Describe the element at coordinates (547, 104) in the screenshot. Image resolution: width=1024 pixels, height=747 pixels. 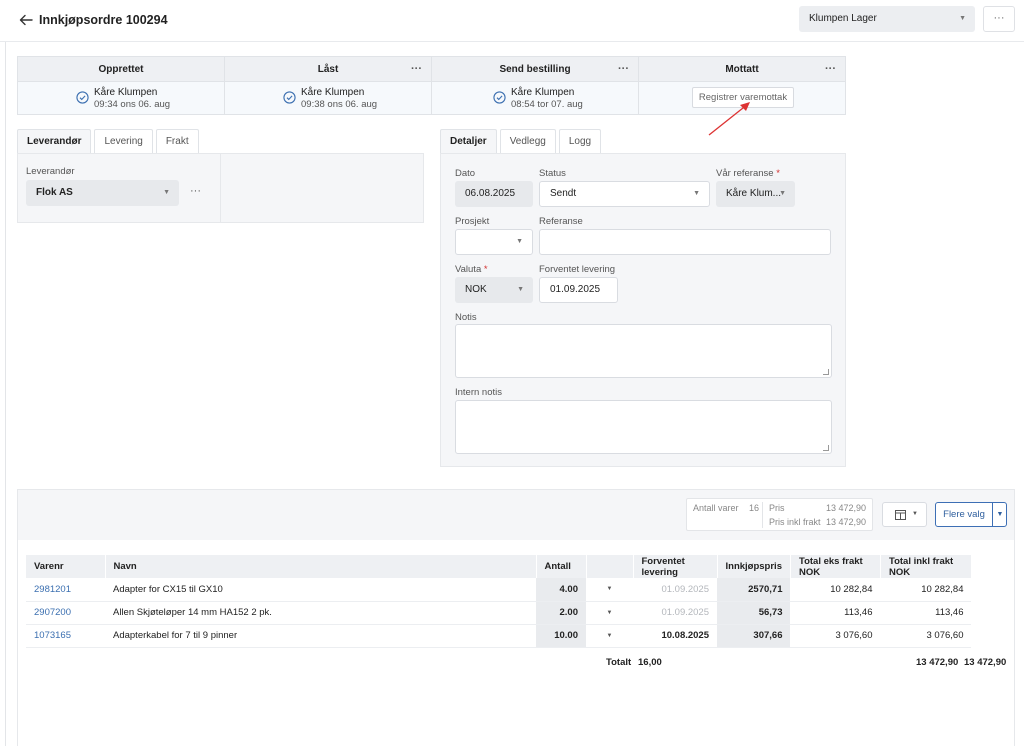
I see `status-time: 08:54 tor 07. aug` at that location.